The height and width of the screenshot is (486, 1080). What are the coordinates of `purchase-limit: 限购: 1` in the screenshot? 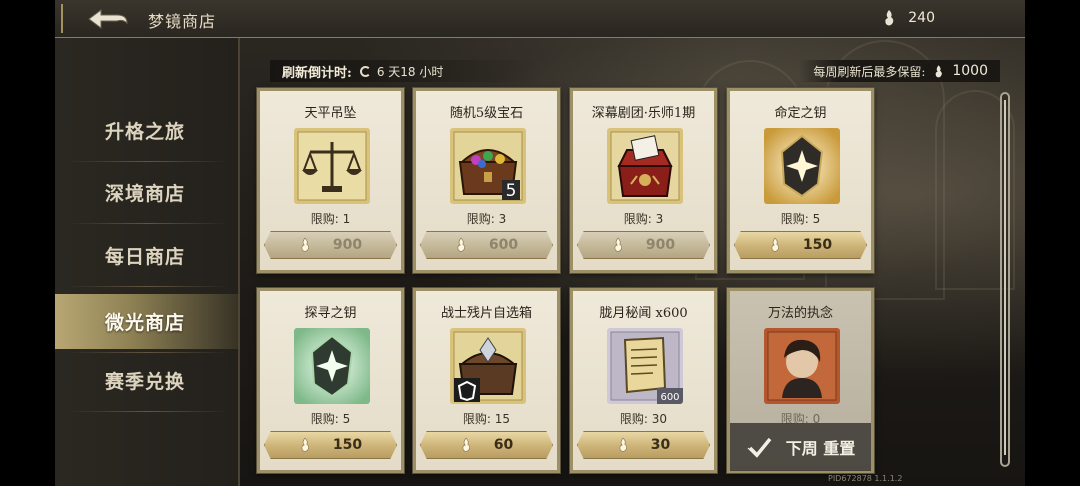 It's located at (330, 219).